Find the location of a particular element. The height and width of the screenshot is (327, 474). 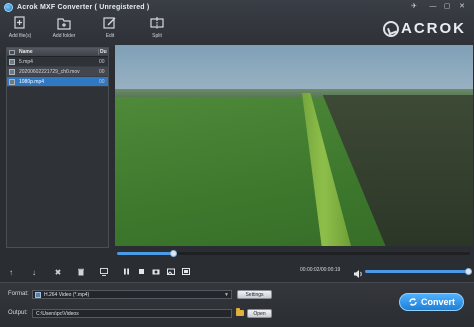

remove-icon: ✖ is located at coordinates (58, 272).